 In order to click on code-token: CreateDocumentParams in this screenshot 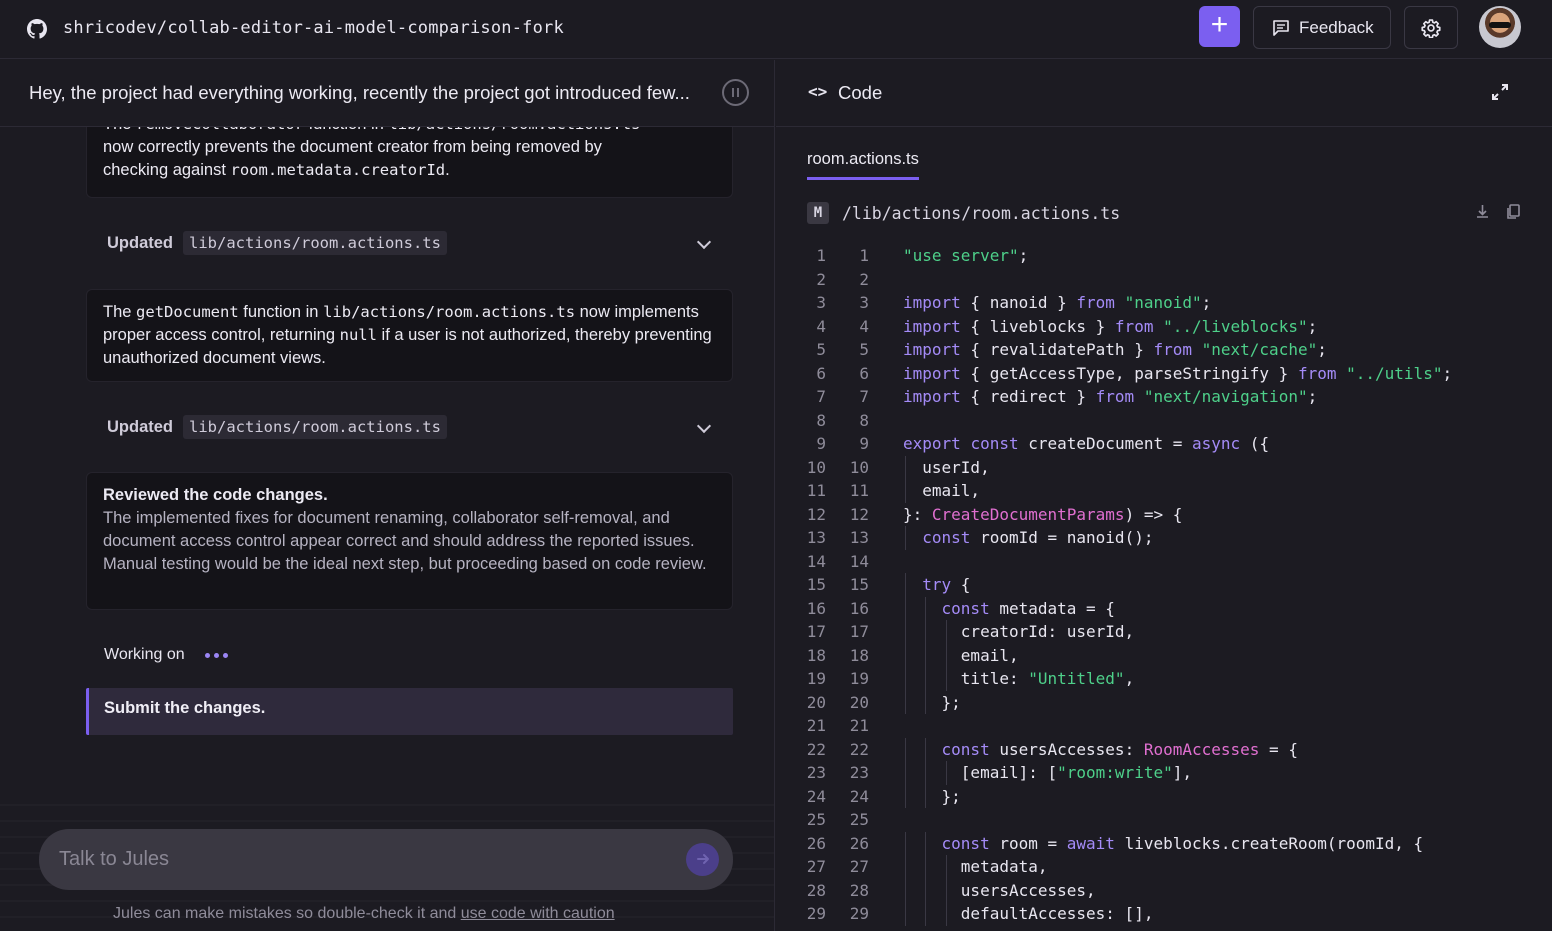, I will do `click(1028, 514)`.